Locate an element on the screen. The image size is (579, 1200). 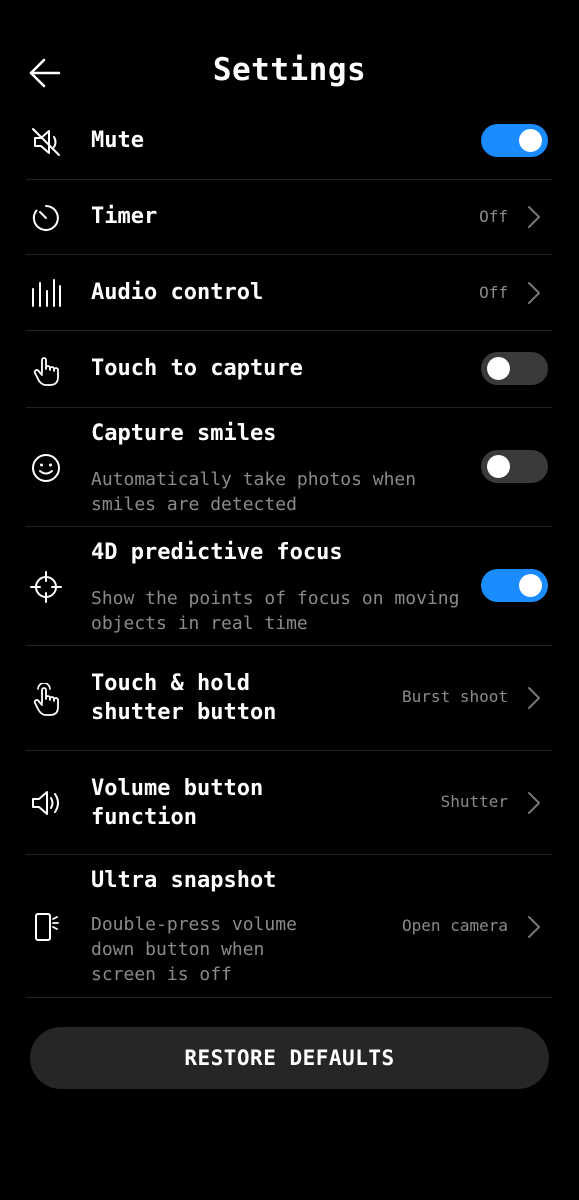
setting-row-audio-control: Audio control Off is located at coordinates (289, 293).